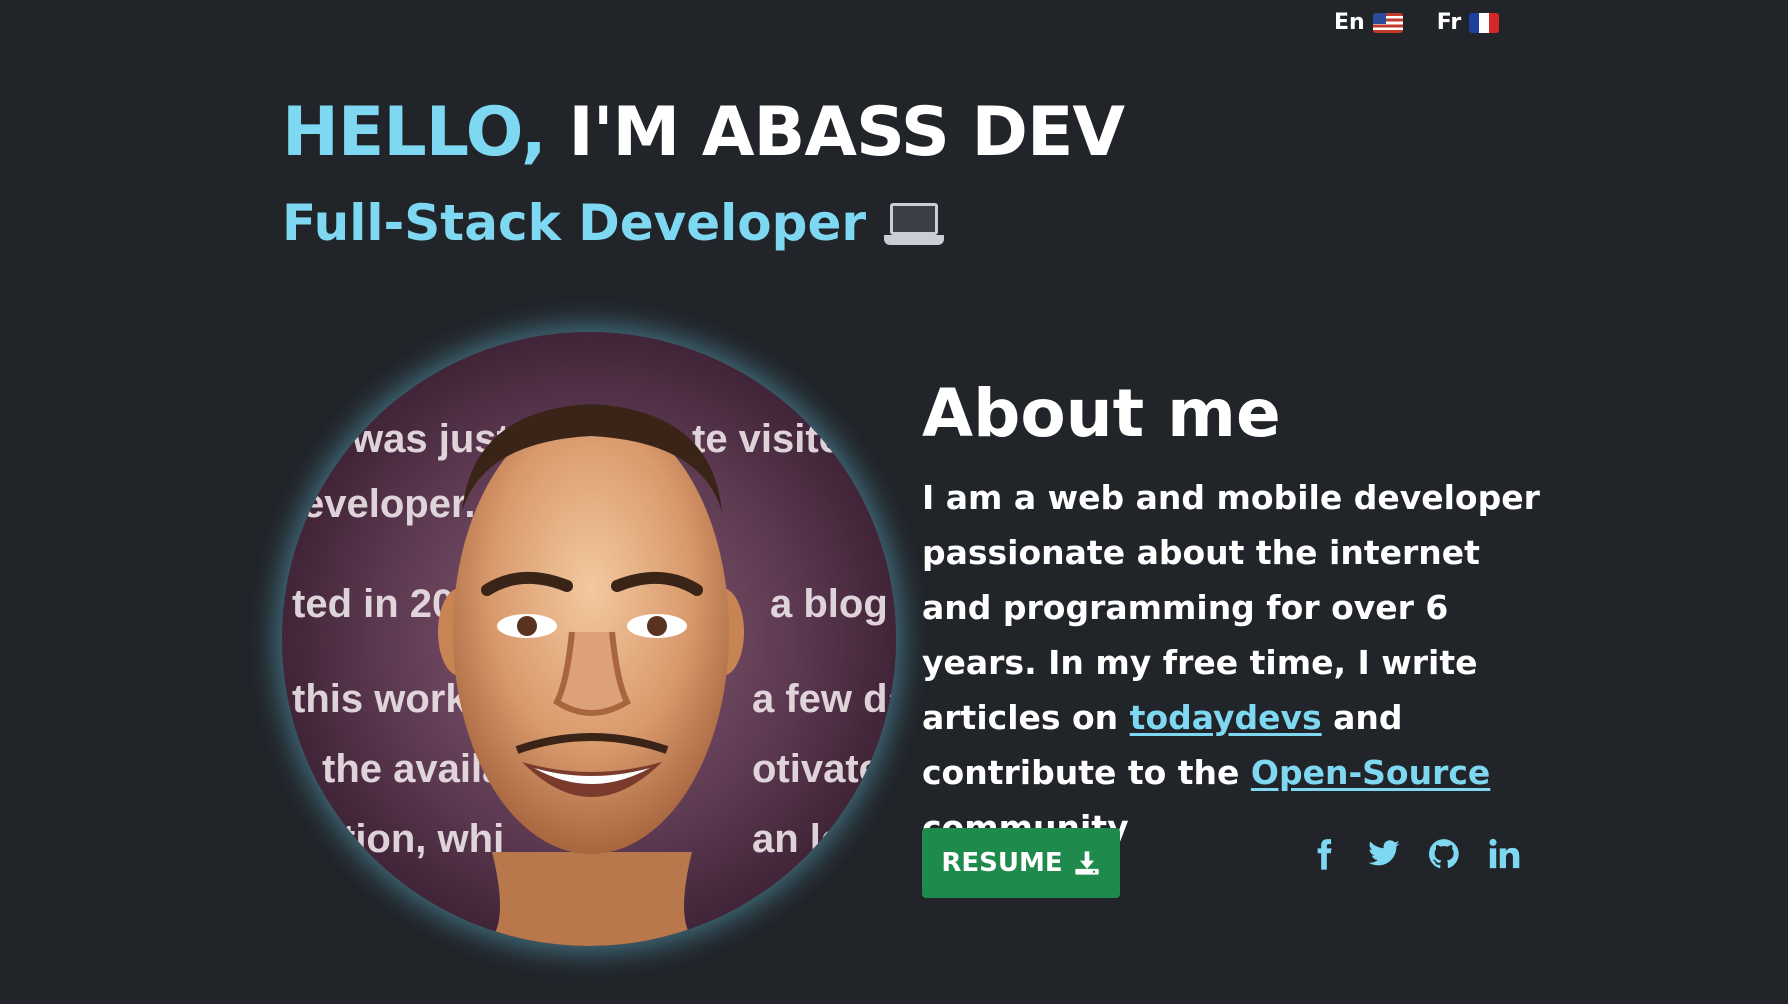 Image resolution: width=1788 pixels, height=1004 pixels. Describe the element at coordinates (1101, 413) in the screenshot. I see `about-heading: About me` at that location.